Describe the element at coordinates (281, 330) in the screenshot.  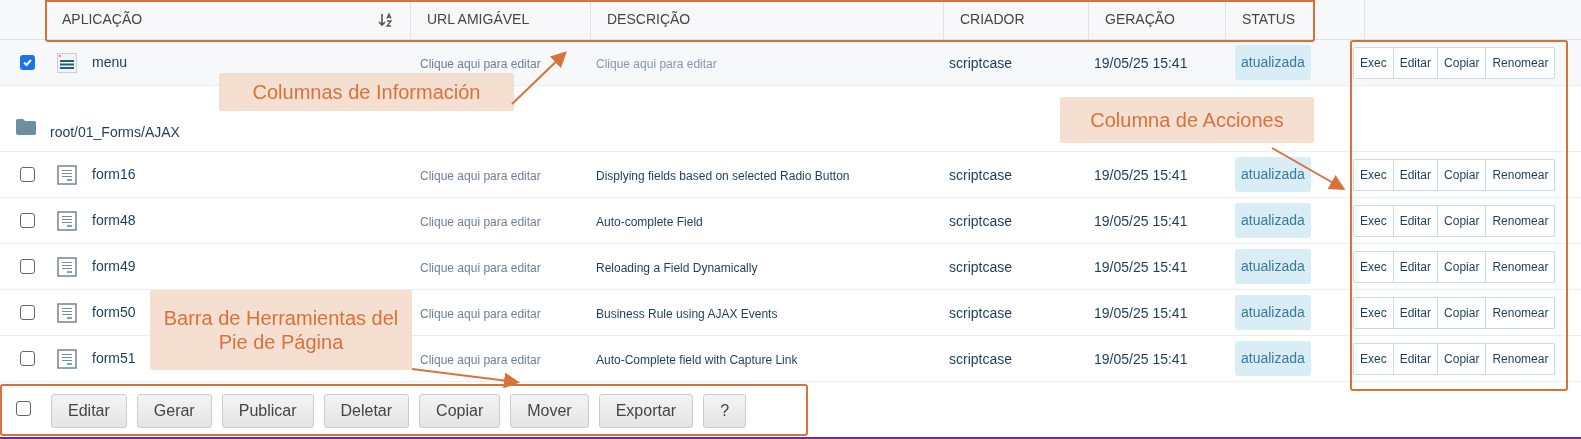
I see `annotation-label: Barra de Herramientas del Pie de Página` at that location.